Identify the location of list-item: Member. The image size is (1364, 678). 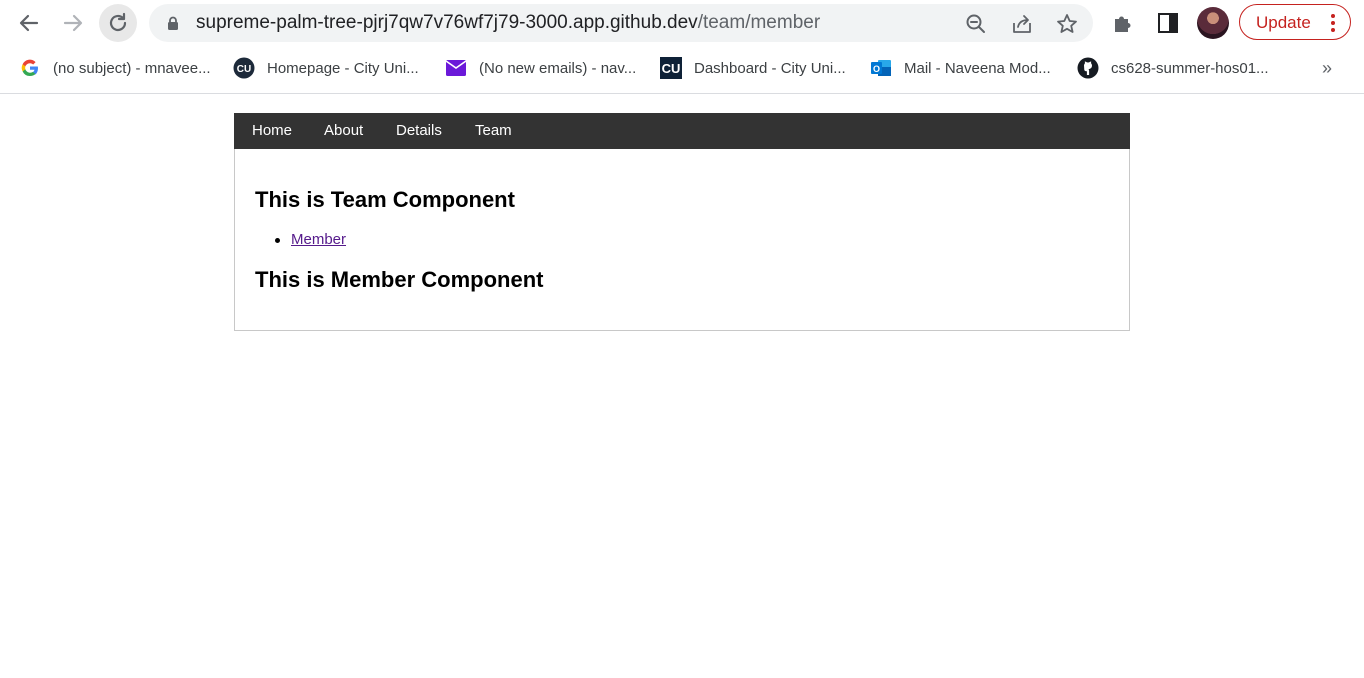
(300, 240).